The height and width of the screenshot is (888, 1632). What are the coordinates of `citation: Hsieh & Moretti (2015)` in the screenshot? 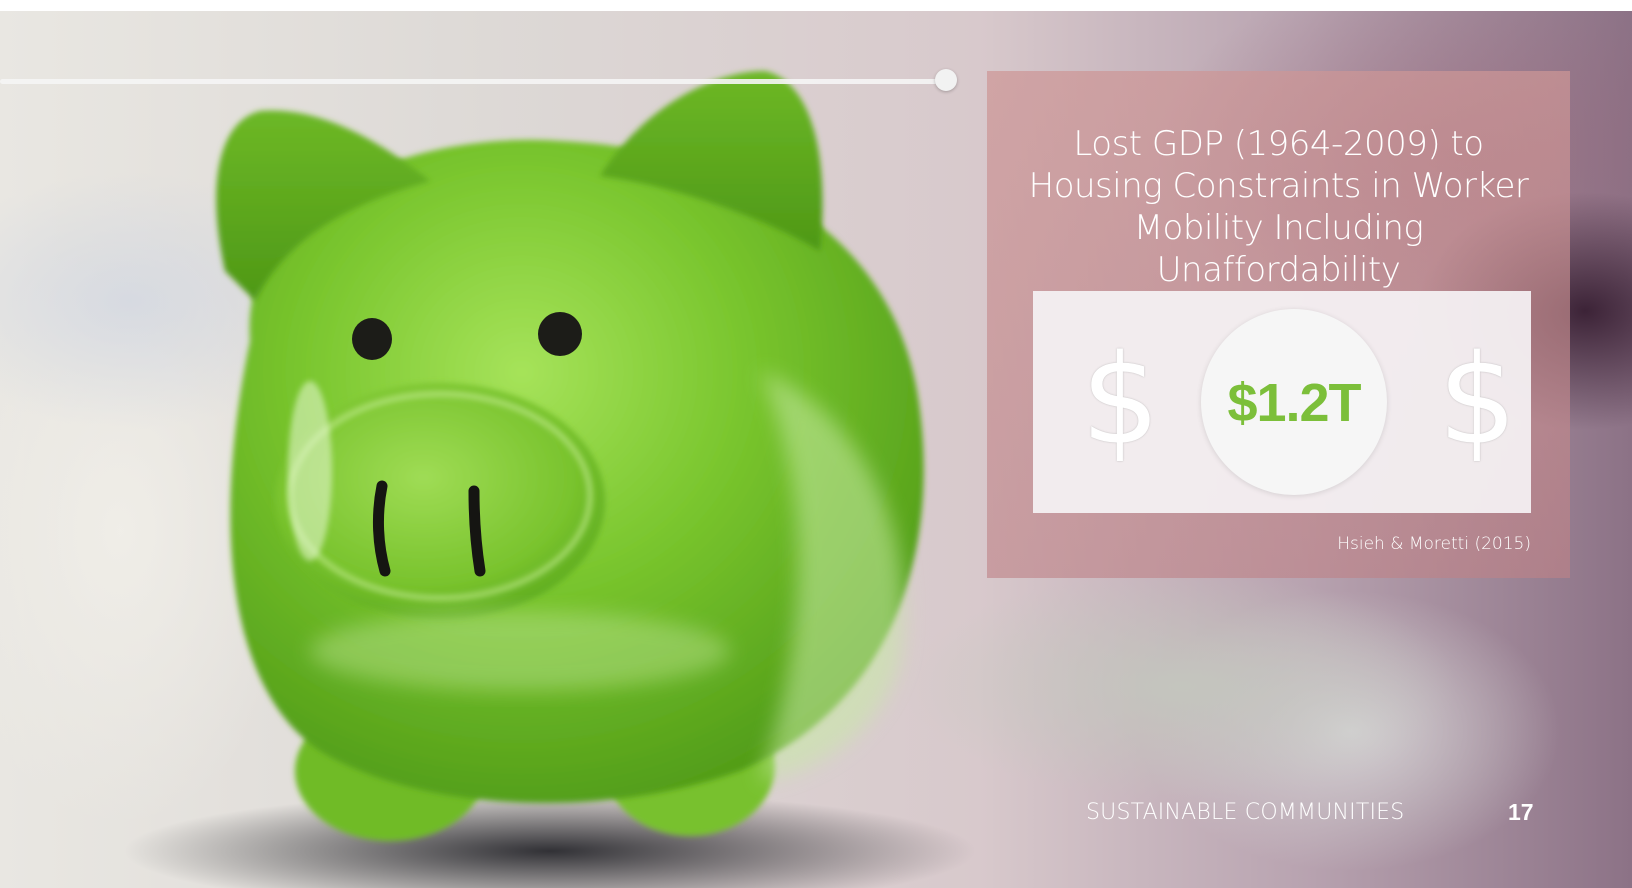 It's located at (1434, 544).